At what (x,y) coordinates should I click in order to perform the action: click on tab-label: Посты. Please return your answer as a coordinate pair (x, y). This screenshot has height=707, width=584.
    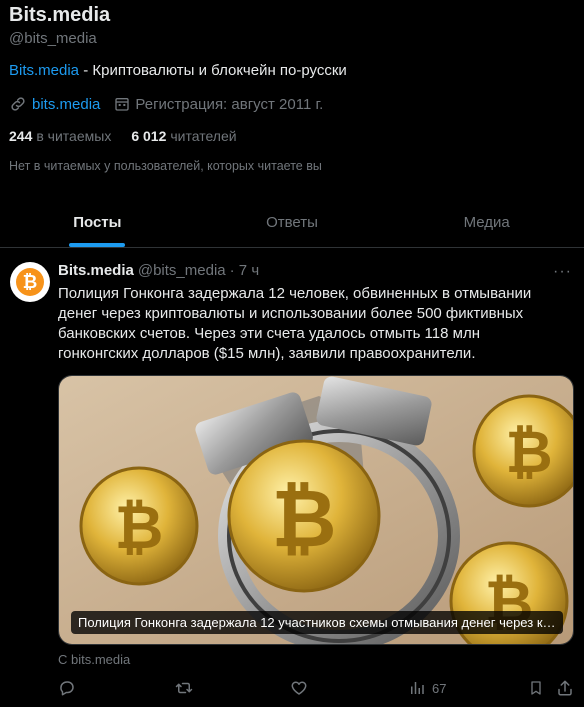
    Looking at the image, I should click on (97, 222).